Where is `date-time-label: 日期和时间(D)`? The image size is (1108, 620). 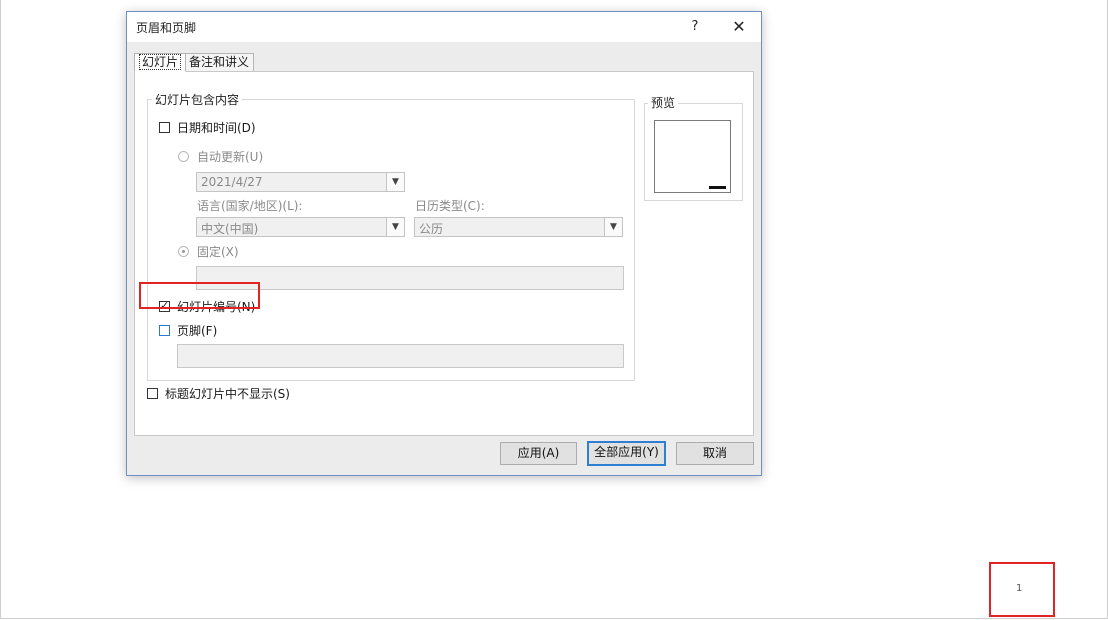
date-time-label: 日期和时间(D) is located at coordinates (216, 128).